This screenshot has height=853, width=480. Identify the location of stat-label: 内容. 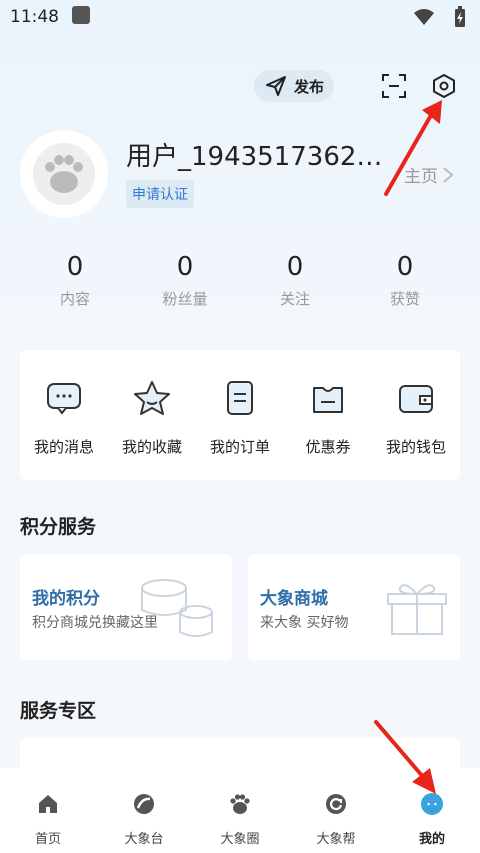
(74, 299).